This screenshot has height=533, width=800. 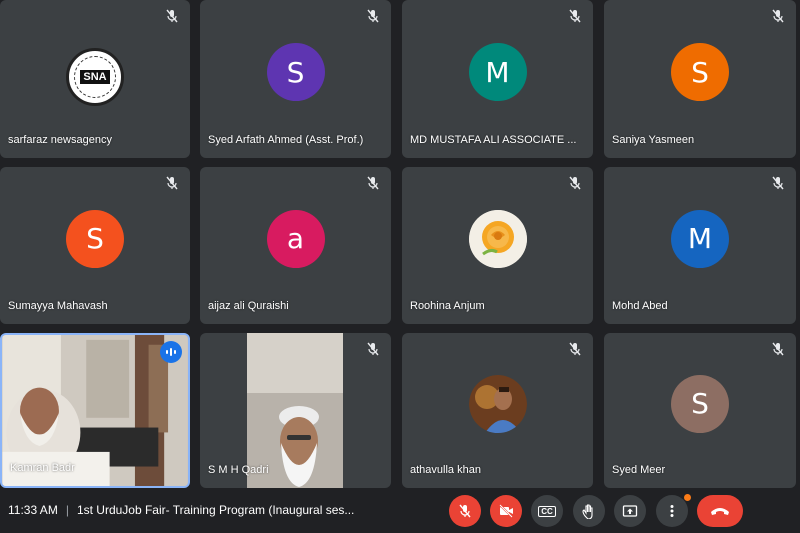 What do you see at coordinates (60, 140) in the screenshot?
I see `participant-name: sarfaraz newsagency` at bounding box center [60, 140].